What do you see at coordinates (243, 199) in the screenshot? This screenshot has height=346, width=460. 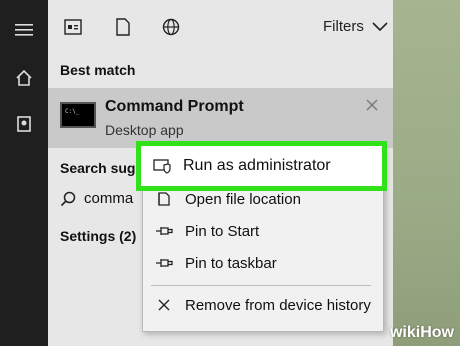 I see `menu-item-label: Open file location` at bounding box center [243, 199].